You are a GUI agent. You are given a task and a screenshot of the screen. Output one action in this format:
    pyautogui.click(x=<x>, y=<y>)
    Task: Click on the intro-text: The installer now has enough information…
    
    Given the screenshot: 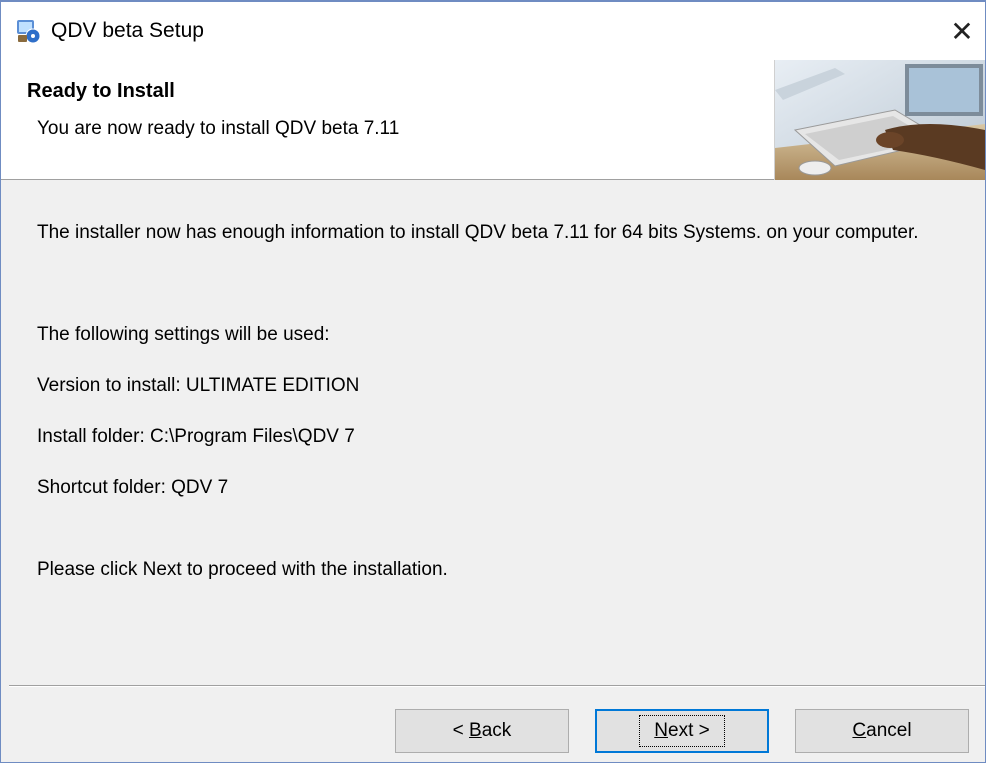 What is the action you would take?
    pyautogui.click(x=478, y=232)
    